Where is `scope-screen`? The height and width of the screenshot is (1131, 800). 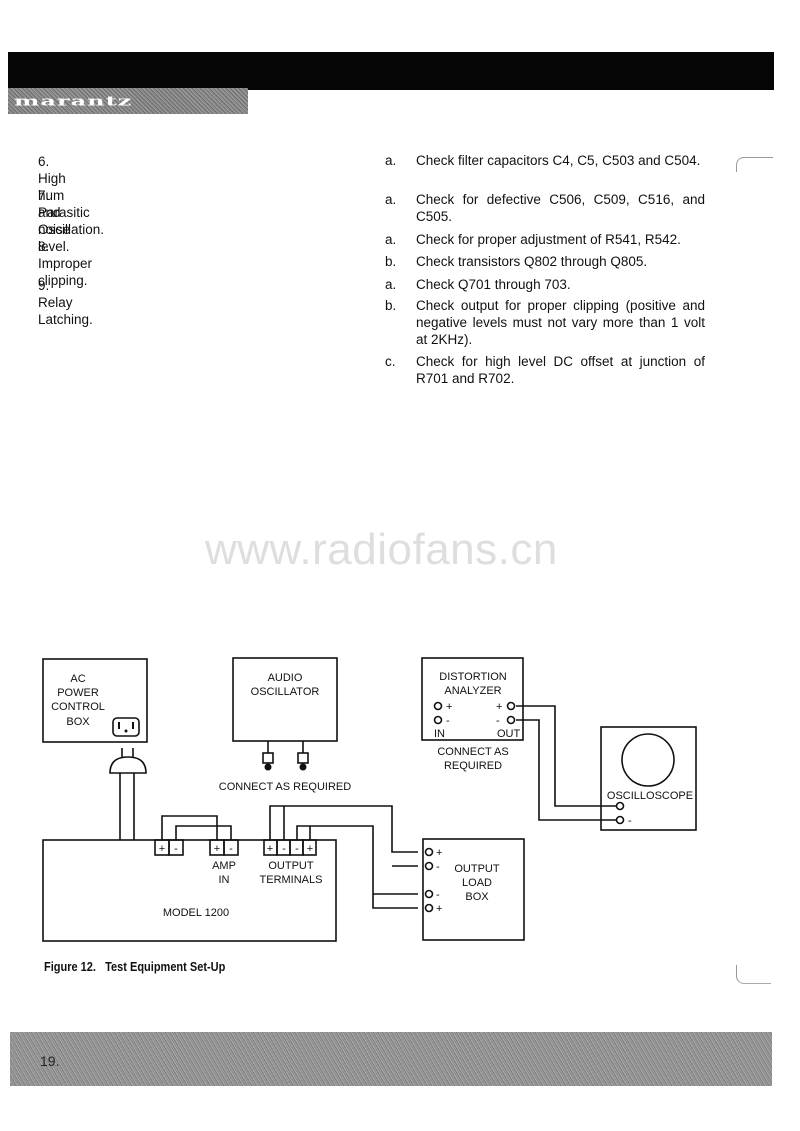 scope-screen is located at coordinates (648, 760).